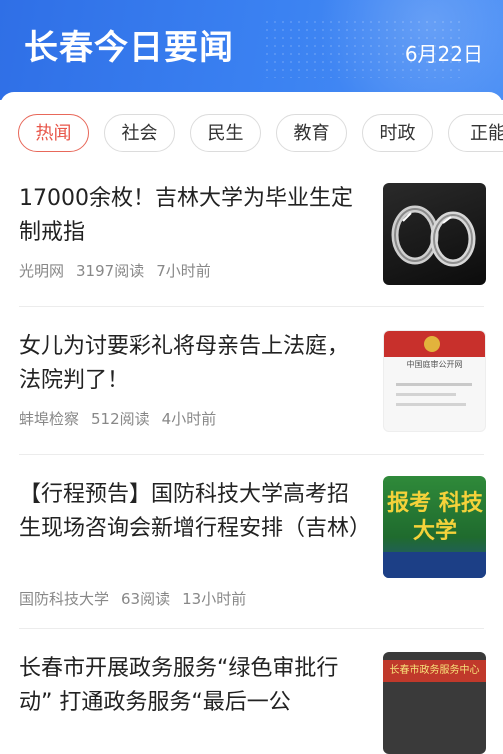  I want to click on news-reads: 63阅读, so click(146, 599).